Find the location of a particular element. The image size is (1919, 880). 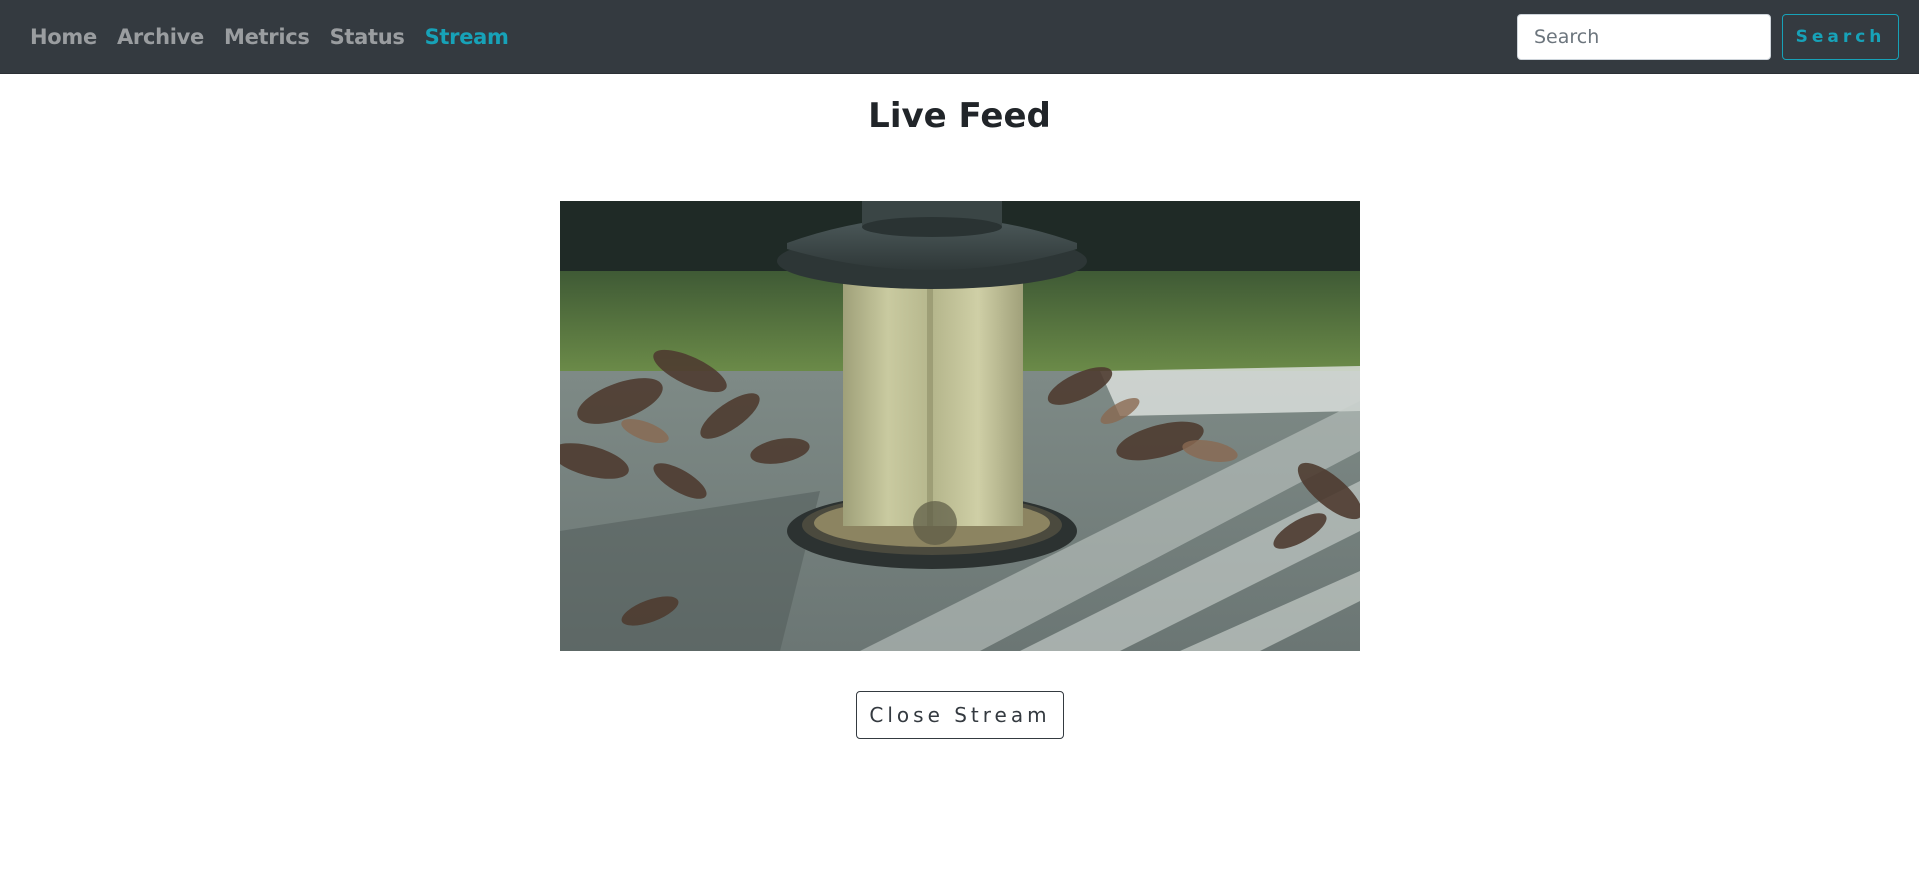

nav-link-metrics: Metrics is located at coordinates (267, 37).